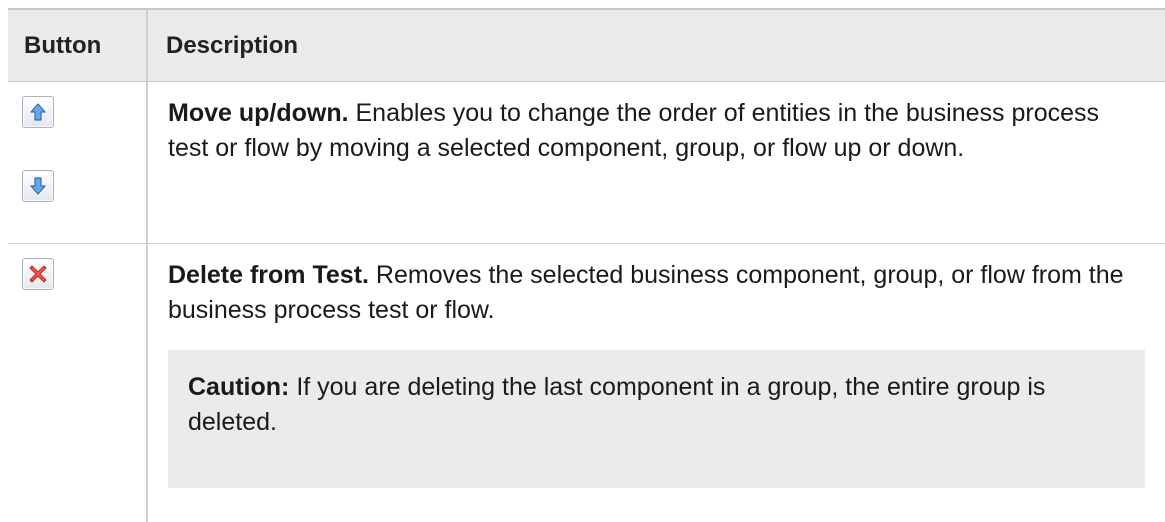 This screenshot has height=522, width=1165. I want to click on delete-from-test-button, so click(38, 274).